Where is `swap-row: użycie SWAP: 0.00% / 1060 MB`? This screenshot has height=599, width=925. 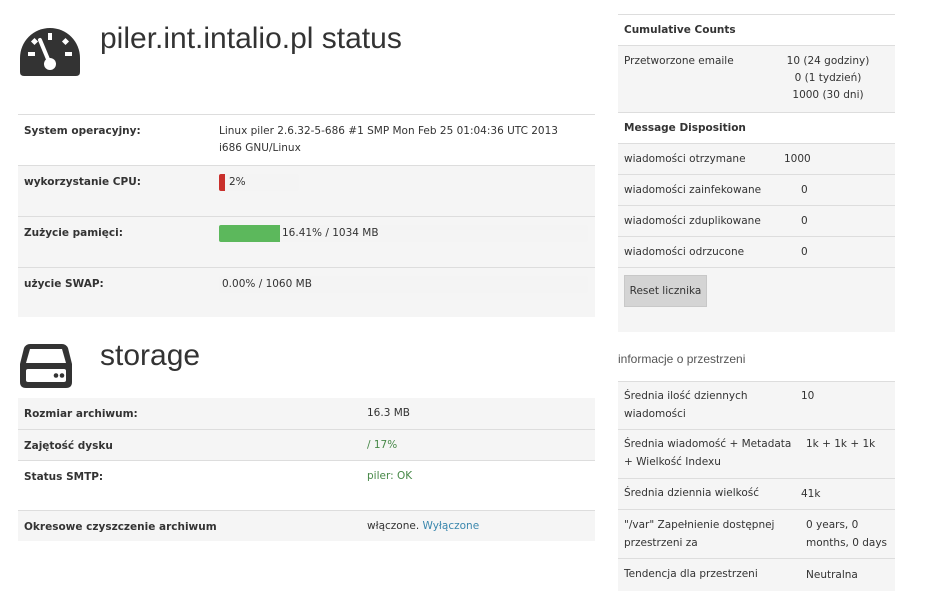
swap-row: użycie SWAP: 0.00% / 1060 MB is located at coordinates (306, 292).